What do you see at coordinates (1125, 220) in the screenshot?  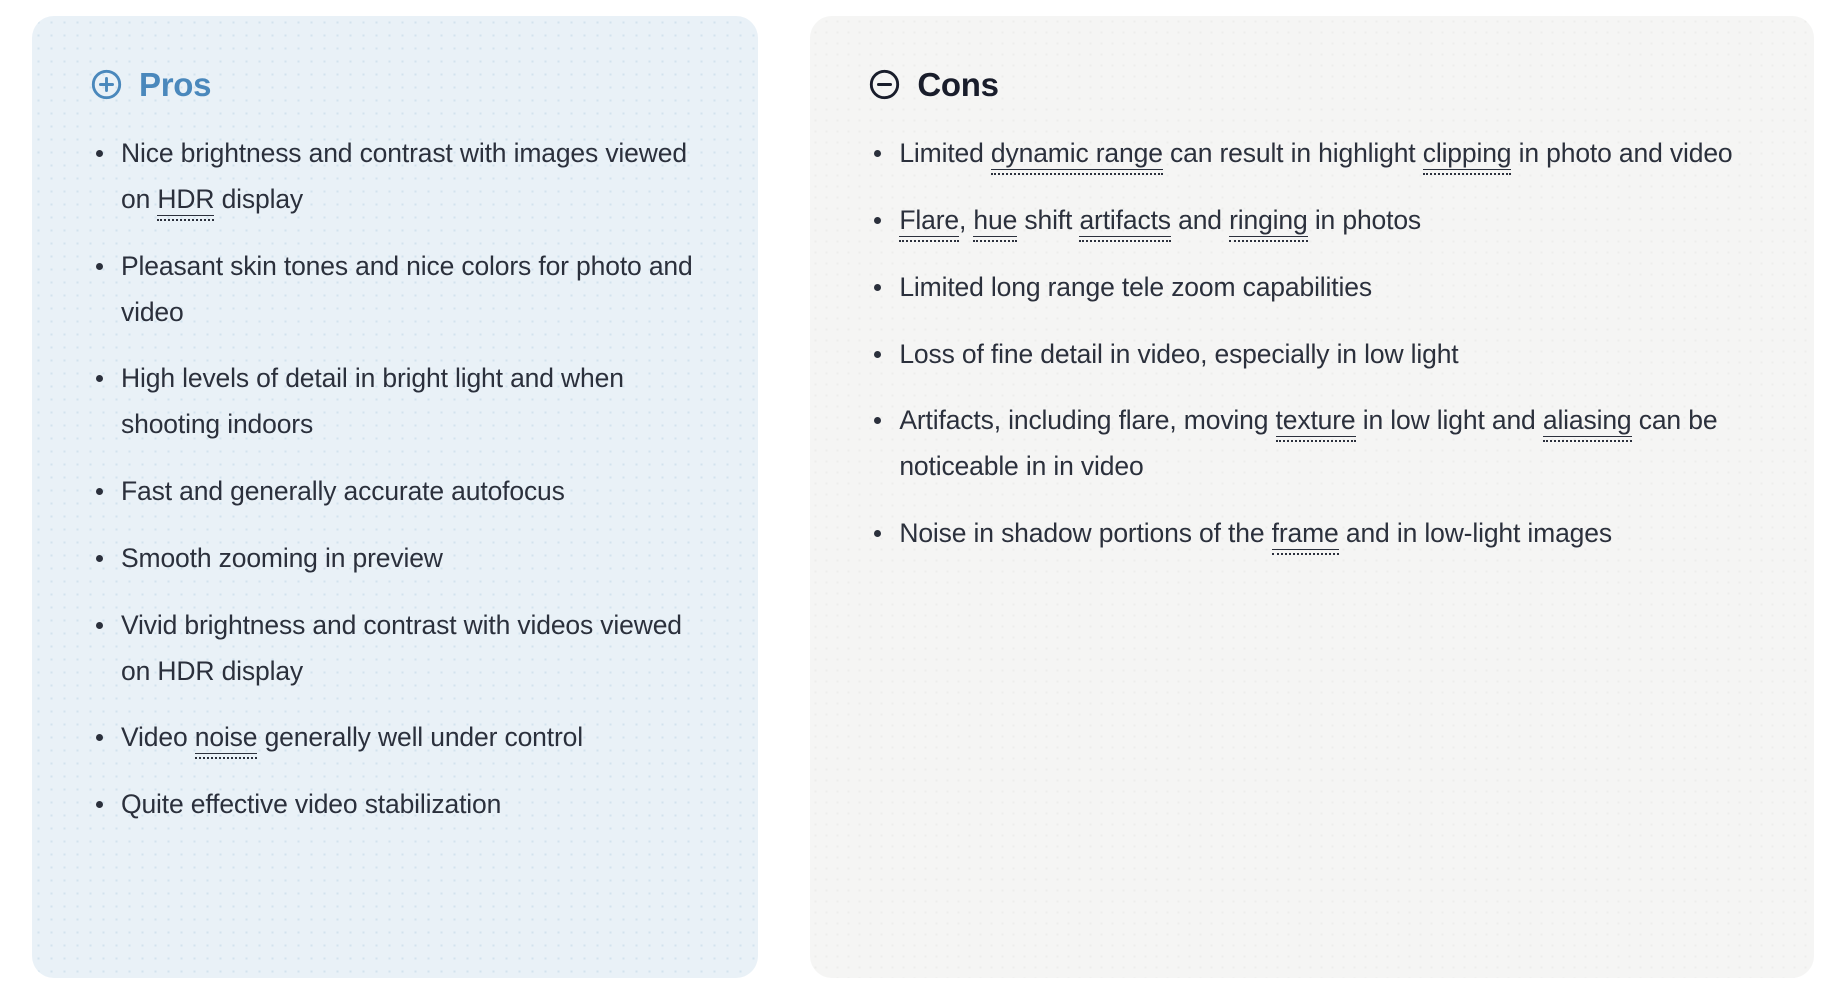 I see `glossary-term: artifacts` at bounding box center [1125, 220].